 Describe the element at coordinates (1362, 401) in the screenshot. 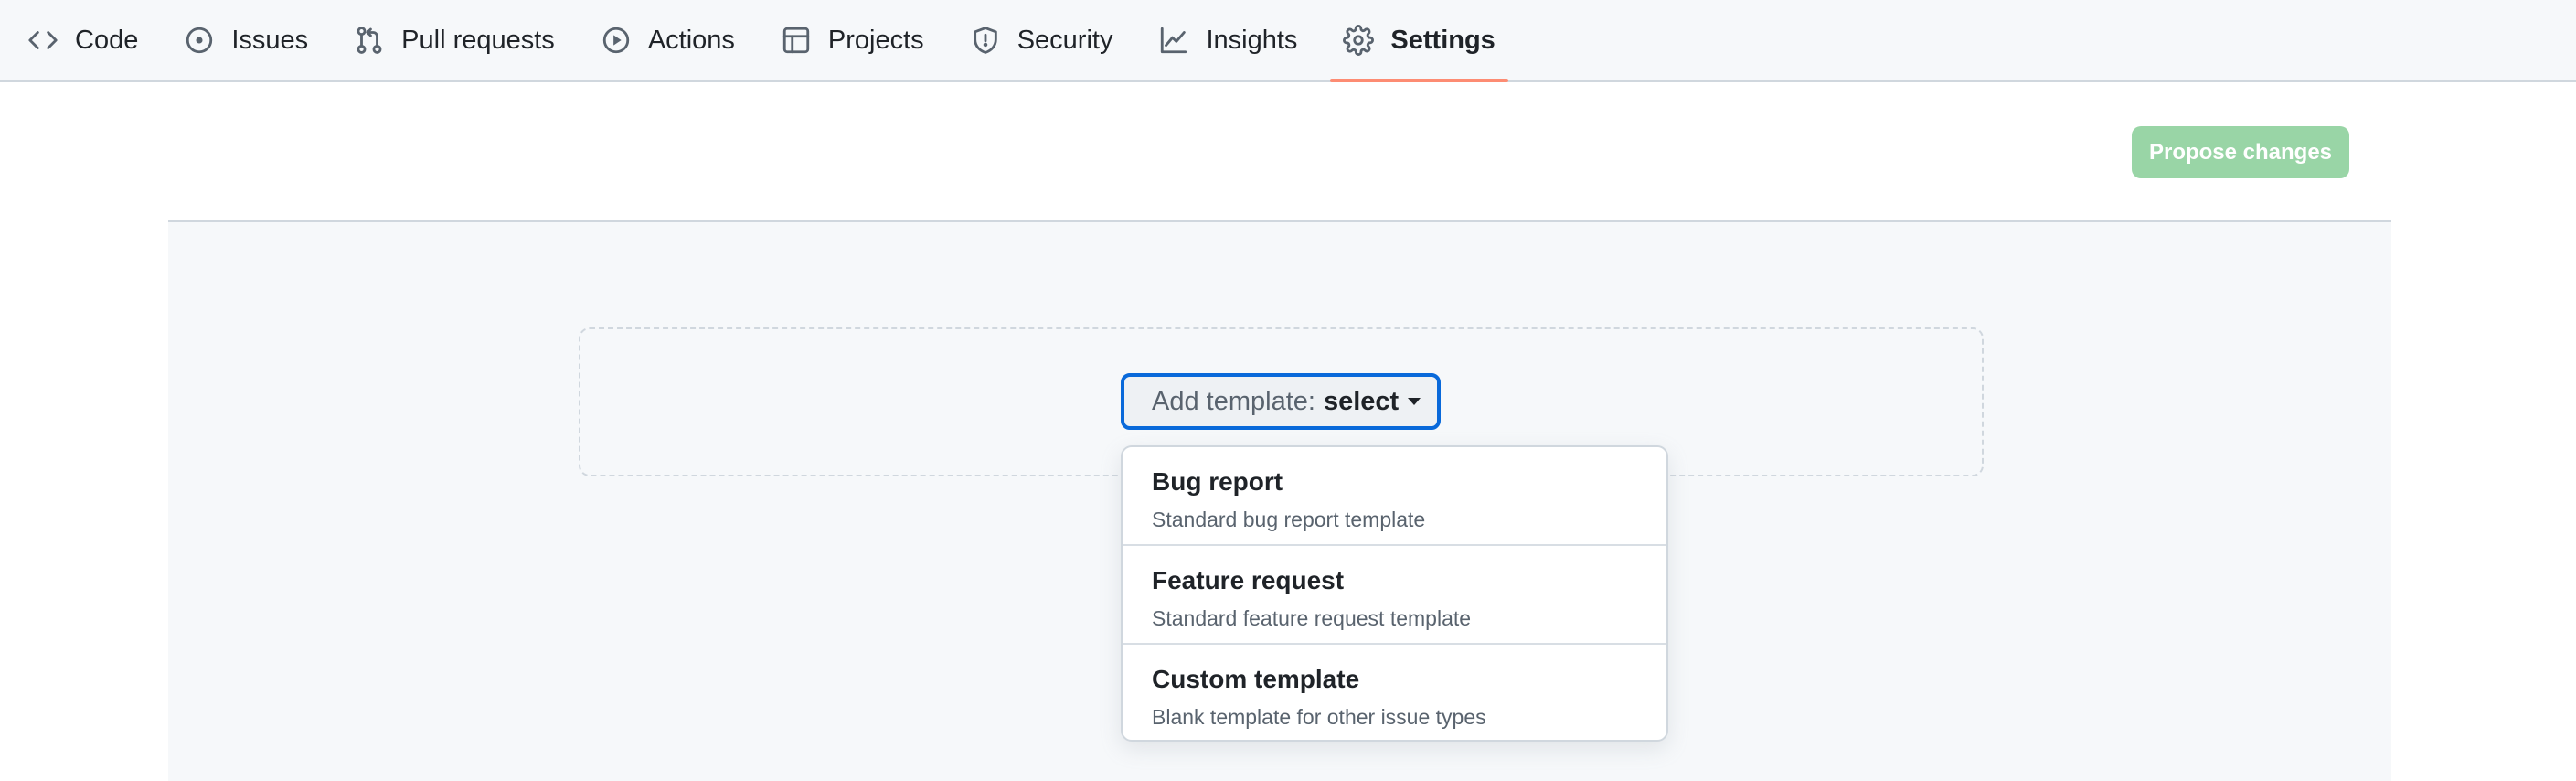

I see `add-template-value: select` at that location.